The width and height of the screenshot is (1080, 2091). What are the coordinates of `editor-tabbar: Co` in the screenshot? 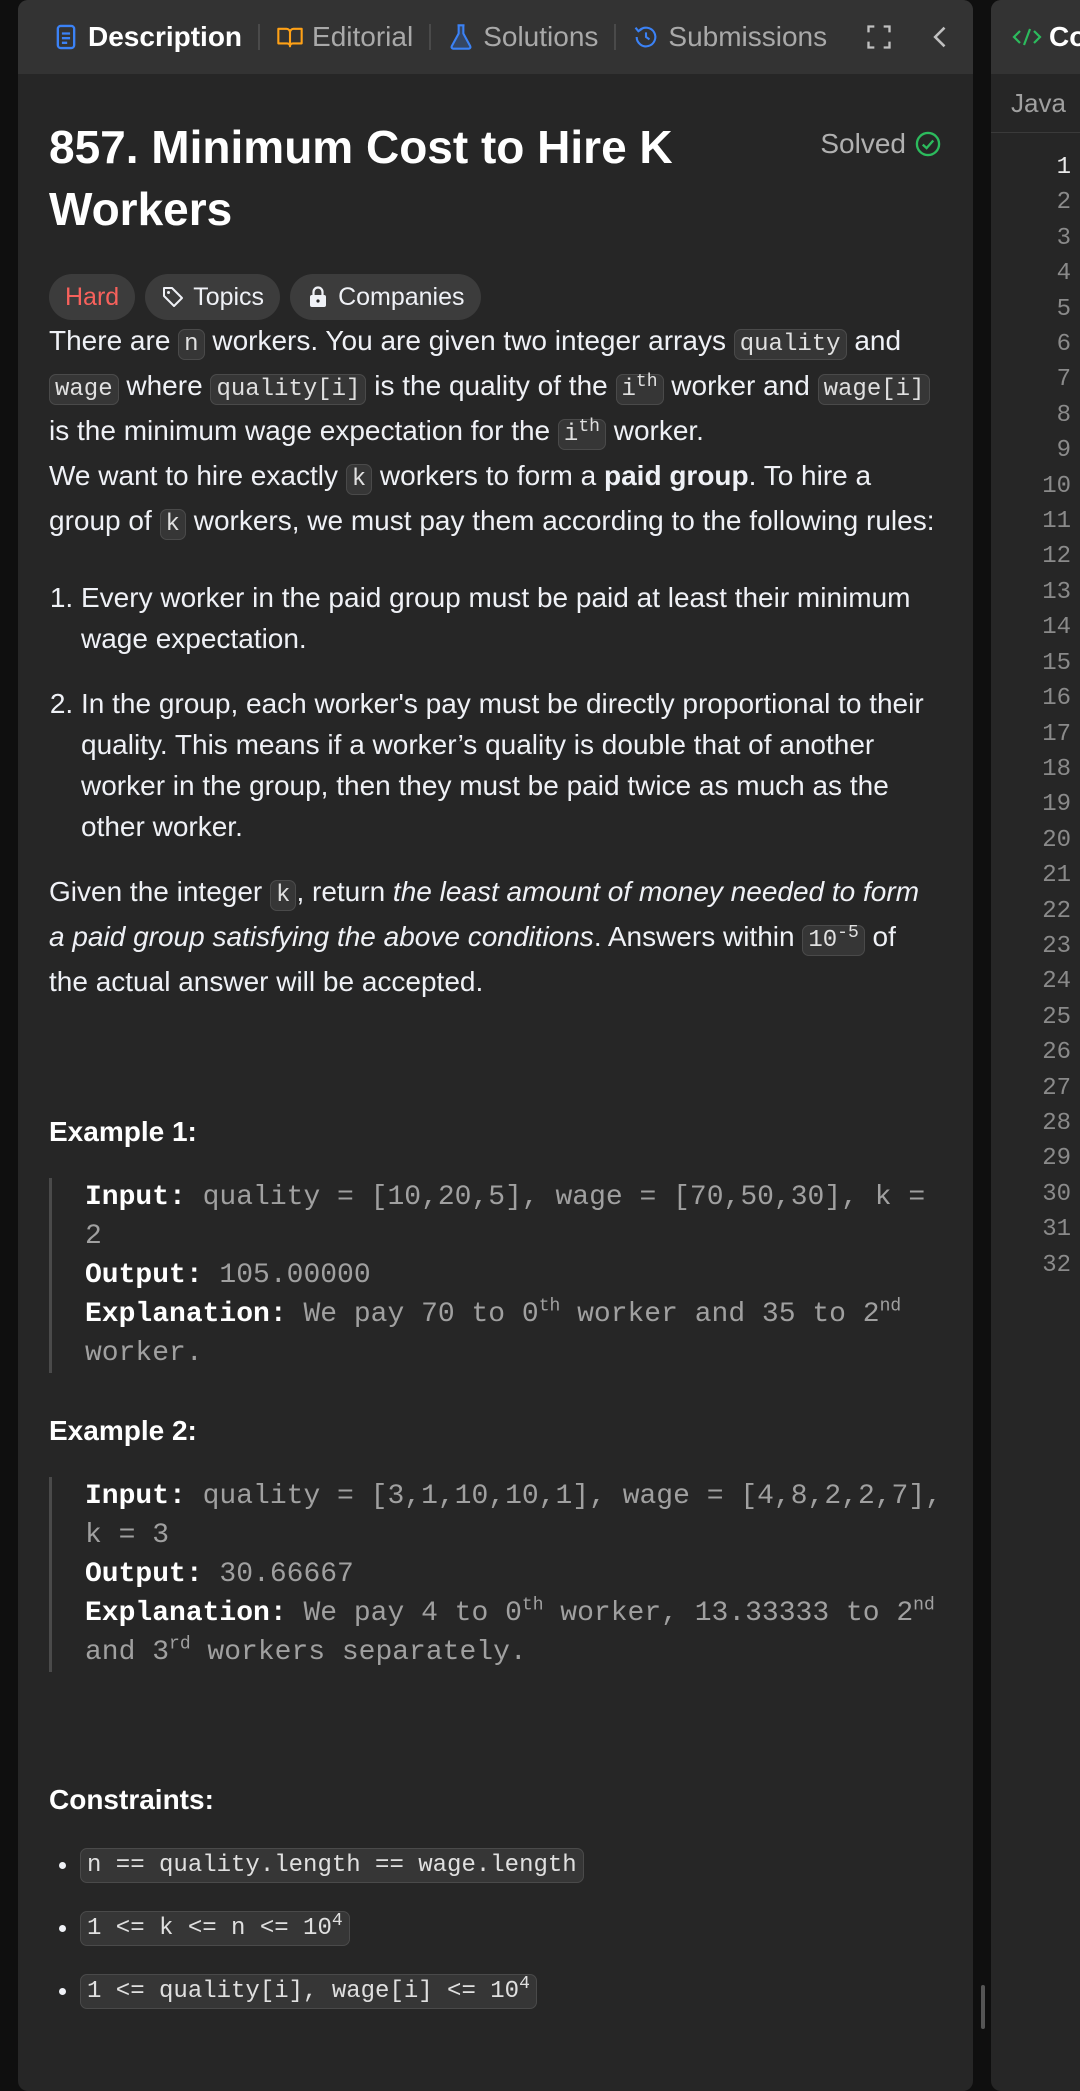 It's located at (1035, 37).